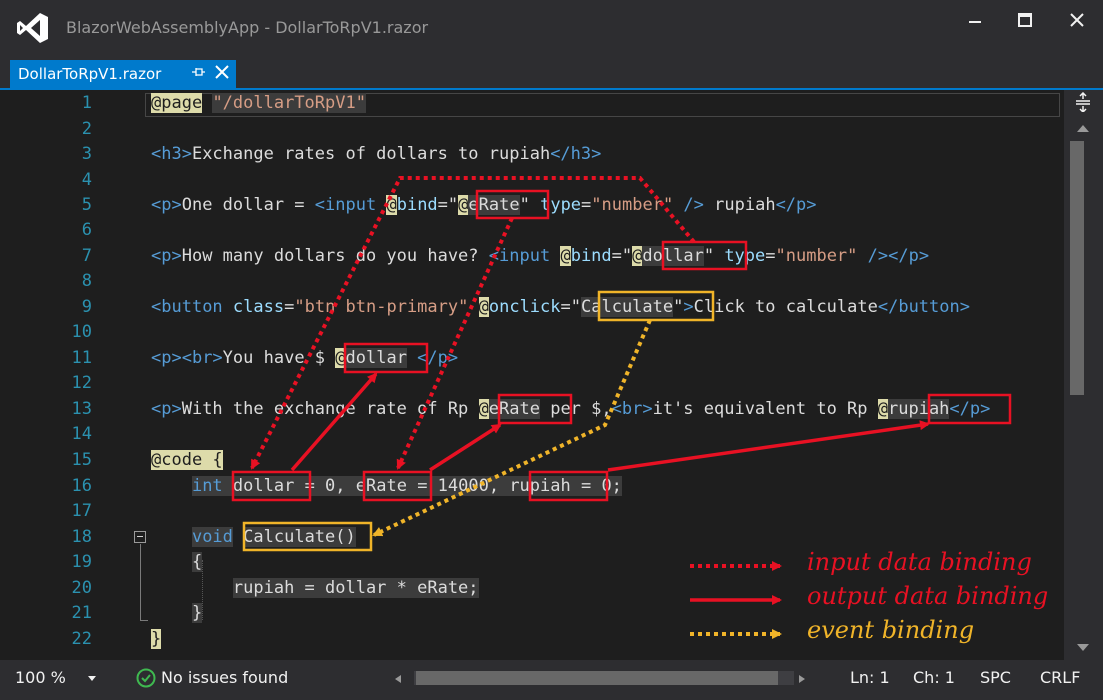 The image size is (1103, 700). I want to click on line-number: 9, so click(86, 307).